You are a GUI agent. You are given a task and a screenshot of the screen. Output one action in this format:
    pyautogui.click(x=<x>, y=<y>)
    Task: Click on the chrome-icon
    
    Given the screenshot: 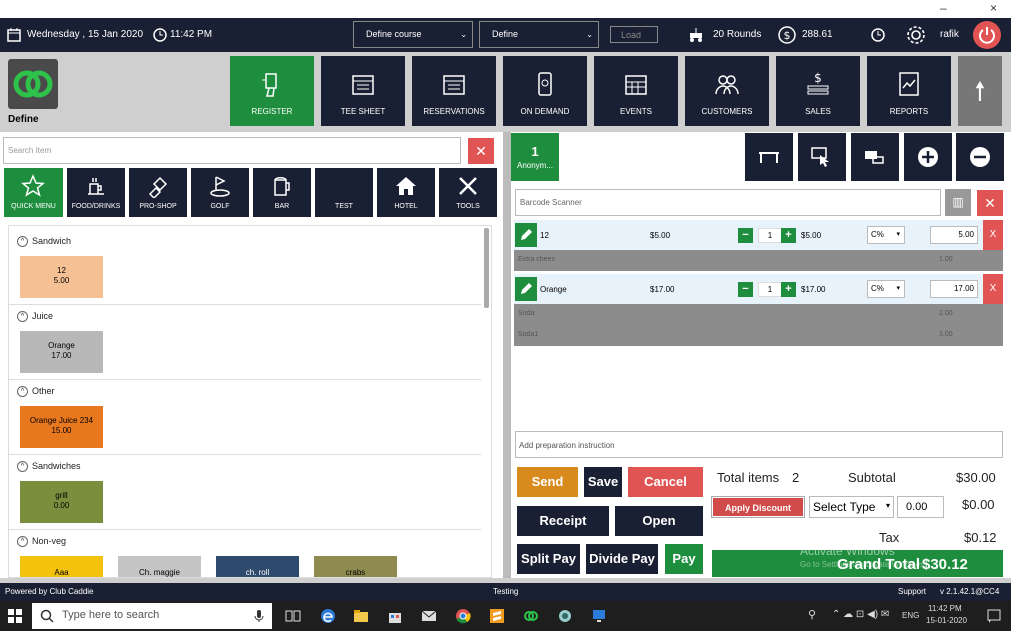 What is the action you would take?
    pyautogui.click(x=463, y=616)
    